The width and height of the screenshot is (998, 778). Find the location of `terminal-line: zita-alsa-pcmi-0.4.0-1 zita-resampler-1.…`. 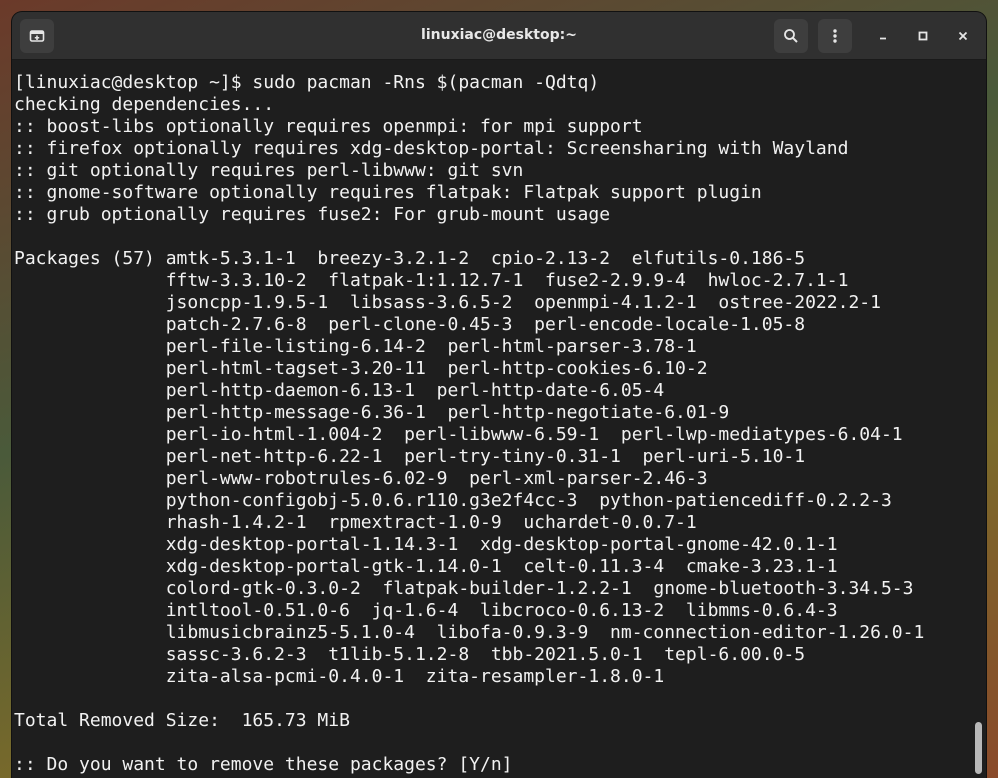

terminal-line: zita-alsa-pcmi-0.4.0-1 zita-resampler-1.… is located at coordinates (339, 676).